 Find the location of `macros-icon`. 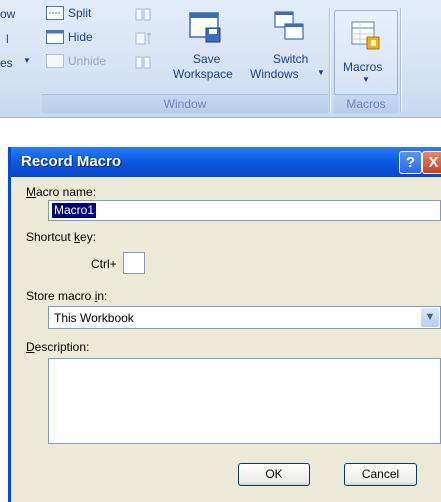

macros-icon is located at coordinates (365, 35).